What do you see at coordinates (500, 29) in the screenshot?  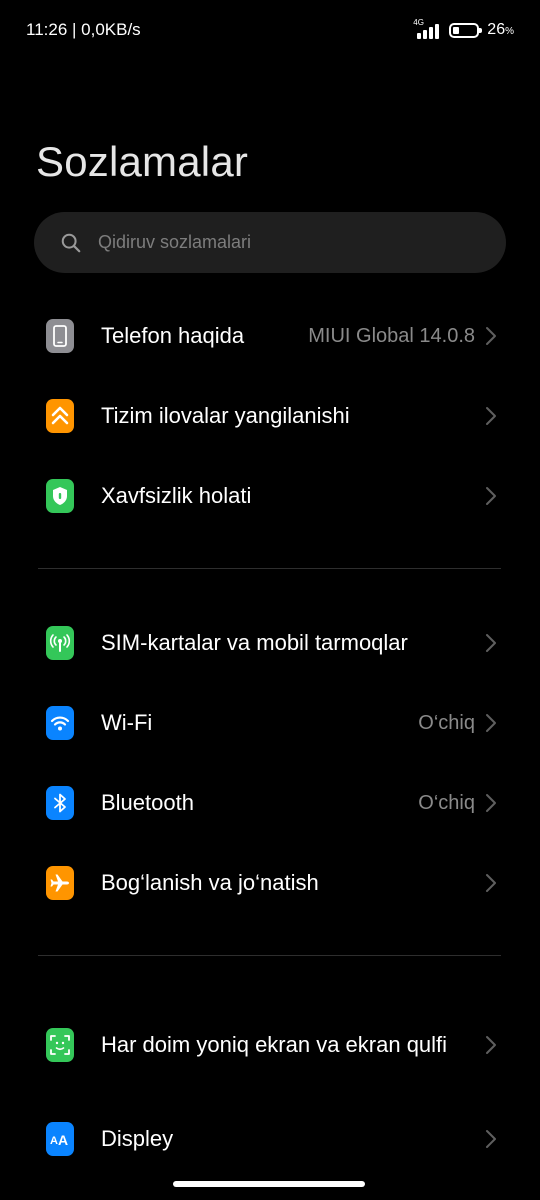 I see `battery-percent: 26%` at bounding box center [500, 29].